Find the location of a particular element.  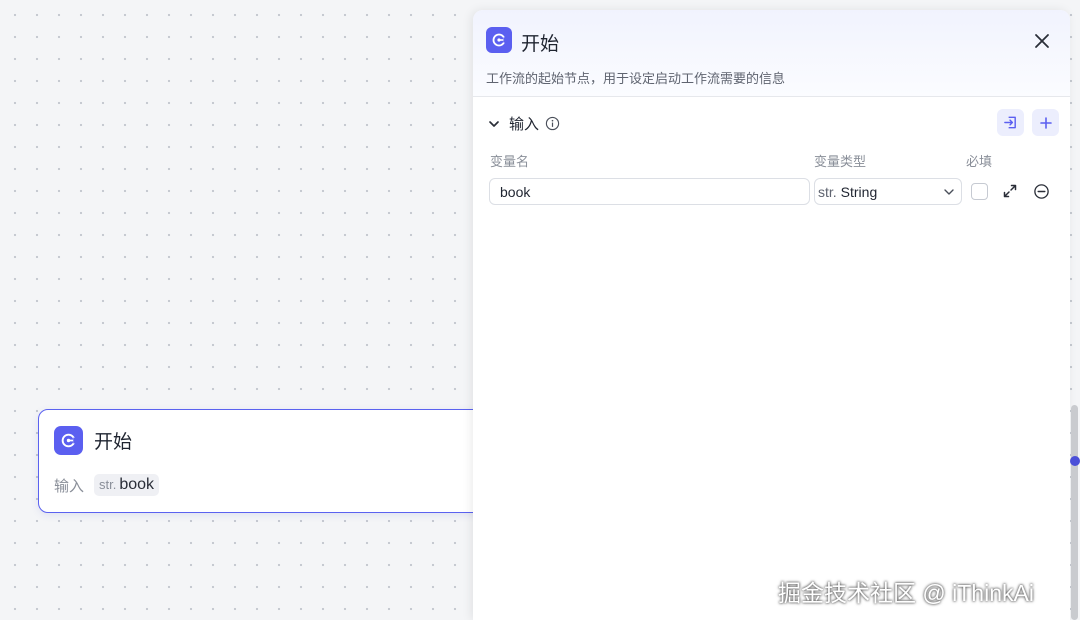

close-icon is located at coordinates (1042, 41).